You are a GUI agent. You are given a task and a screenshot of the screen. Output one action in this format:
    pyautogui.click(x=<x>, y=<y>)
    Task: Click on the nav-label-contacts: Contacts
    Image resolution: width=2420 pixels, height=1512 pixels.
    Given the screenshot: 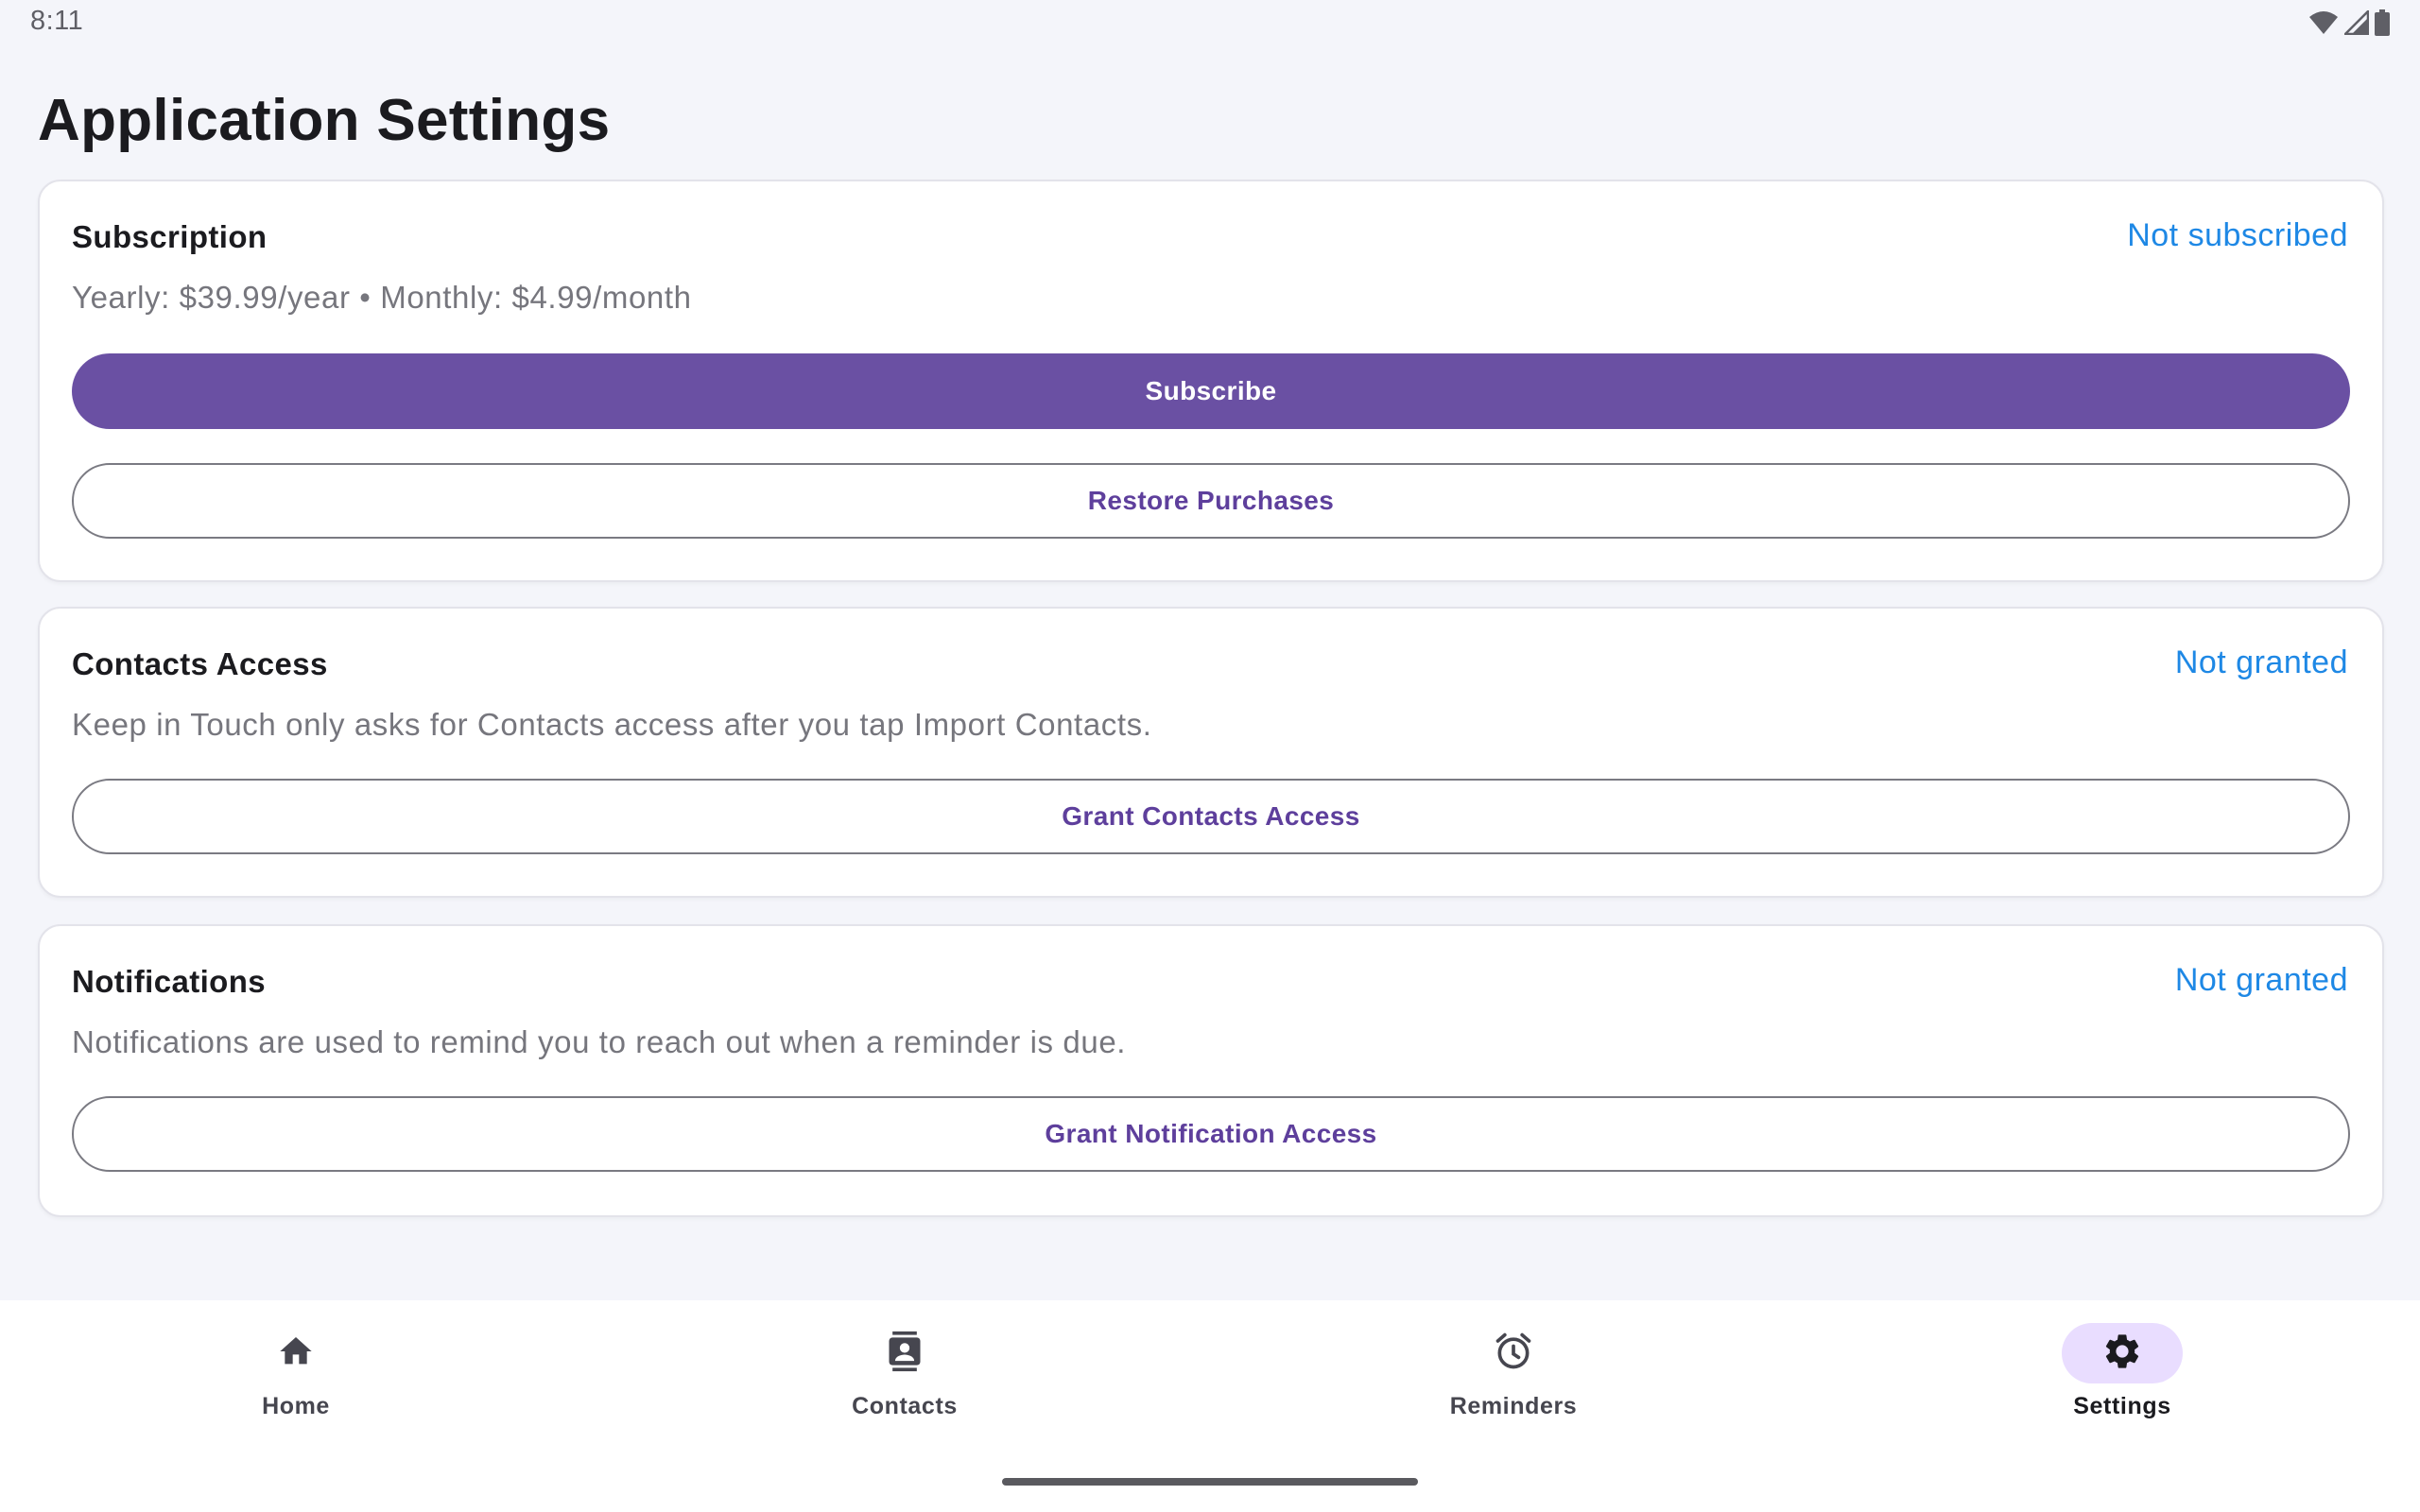 What is the action you would take?
    pyautogui.click(x=905, y=1406)
    